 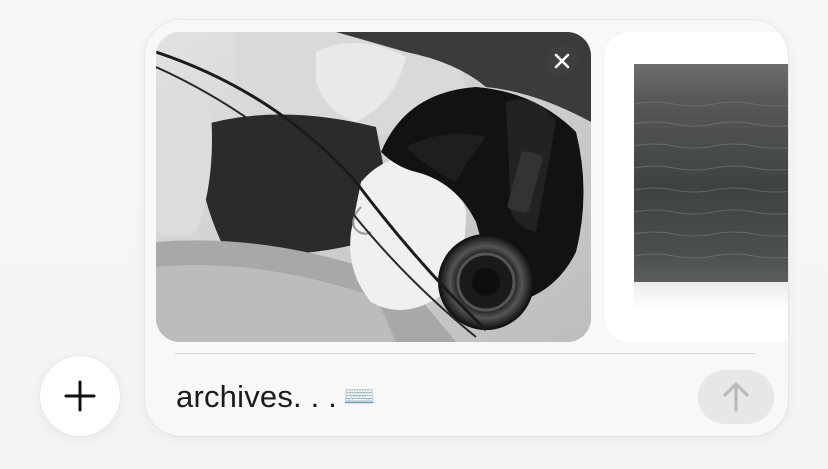 What do you see at coordinates (257, 396) in the screenshot?
I see `message-input-text: archives. . .` at bounding box center [257, 396].